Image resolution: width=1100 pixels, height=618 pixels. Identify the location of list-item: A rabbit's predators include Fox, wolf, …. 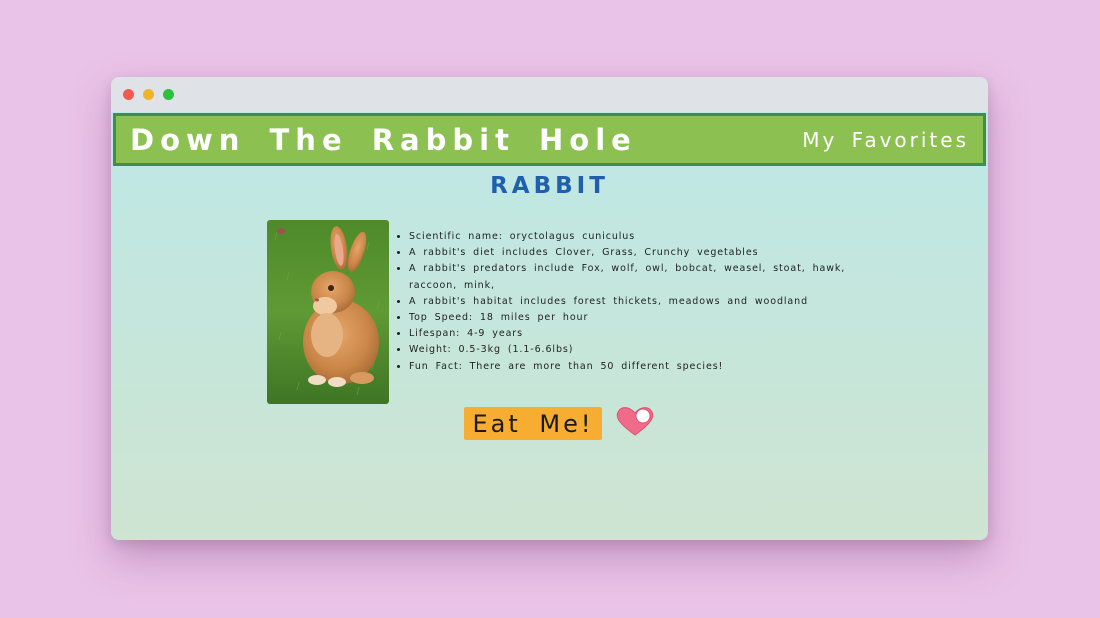
(634, 277).